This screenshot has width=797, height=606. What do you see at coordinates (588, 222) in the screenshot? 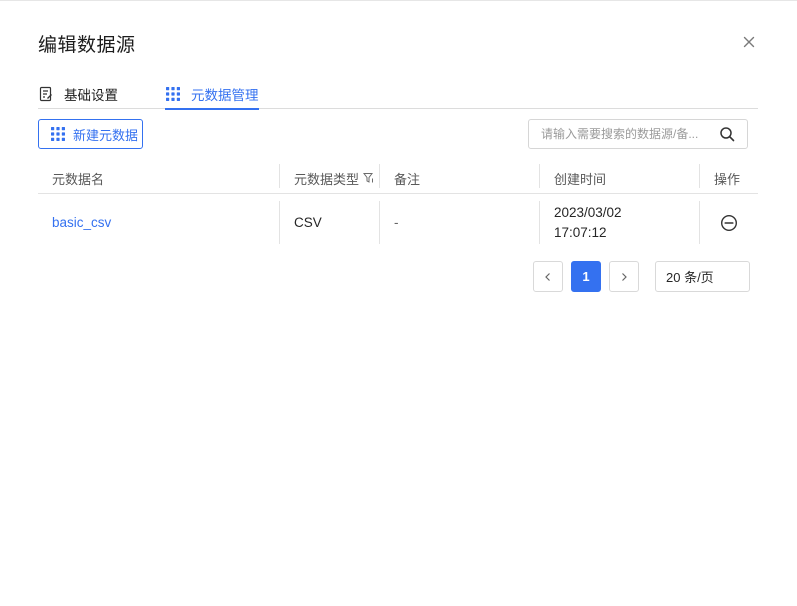
I see `created-time-cell: 2023/03/02 17:07:12` at bounding box center [588, 222].